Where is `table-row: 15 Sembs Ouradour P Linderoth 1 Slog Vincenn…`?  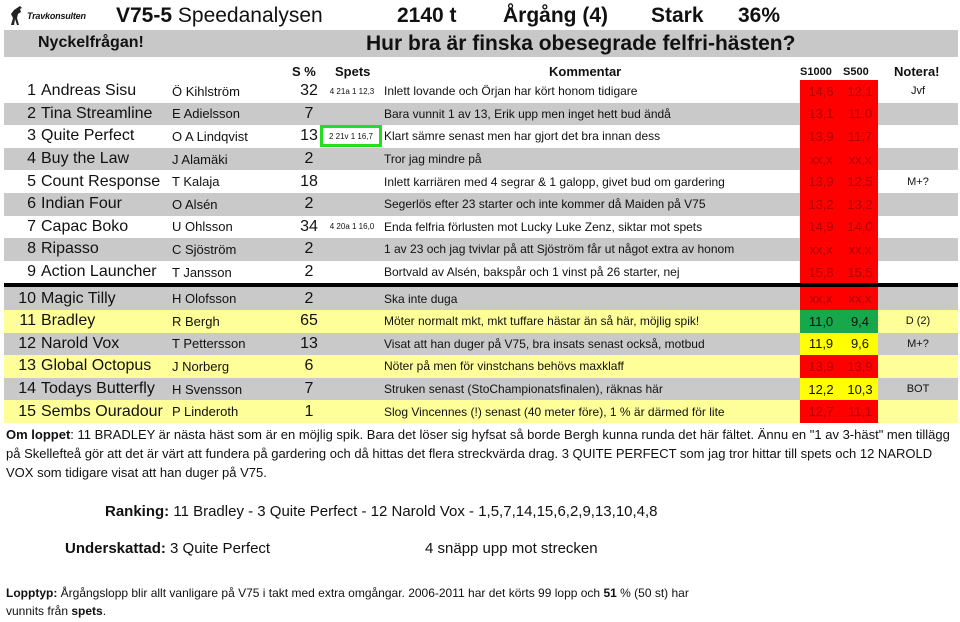 table-row: 15 Sembs Ouradour P Linderoth 1 Slog Vincenn… is located at coordinates (481, 411).